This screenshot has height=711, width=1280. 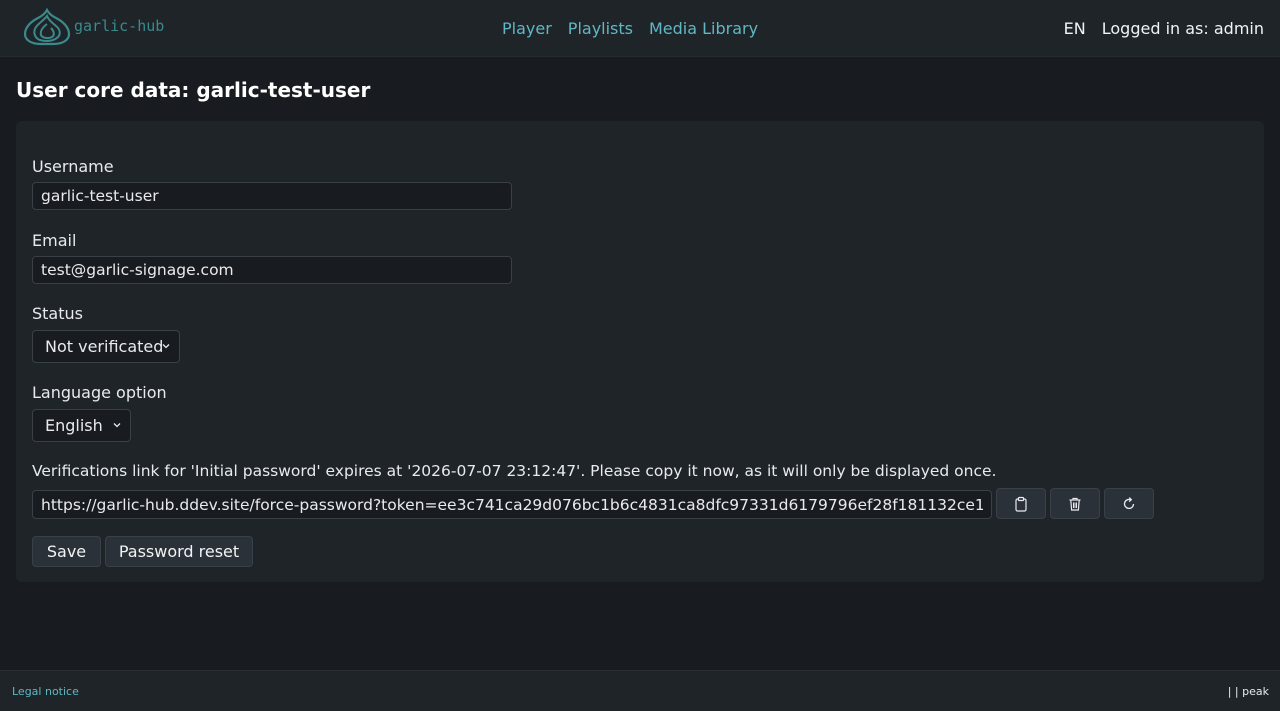 I want to click on garlic-hub-logo: garlic-hub, so click(x=93, y=27).